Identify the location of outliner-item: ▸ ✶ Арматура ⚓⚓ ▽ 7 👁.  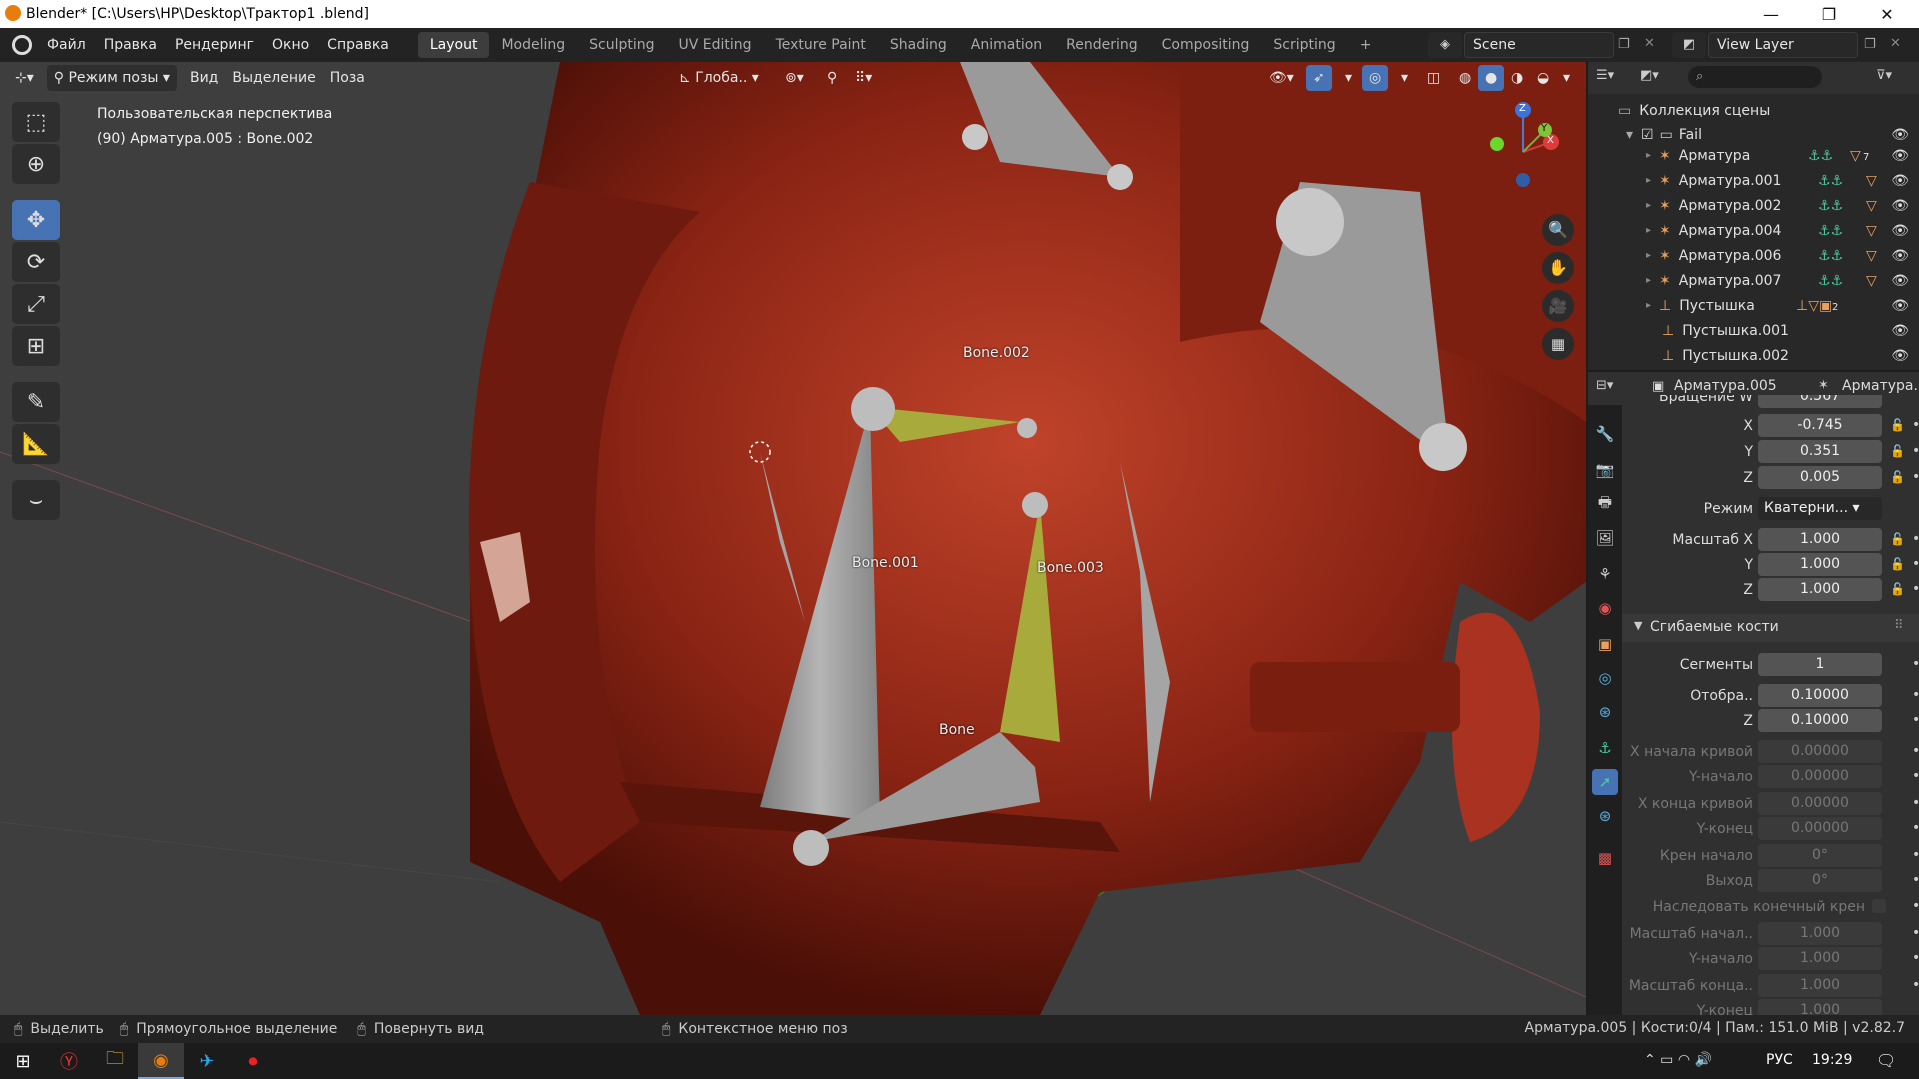
(1753, 155).